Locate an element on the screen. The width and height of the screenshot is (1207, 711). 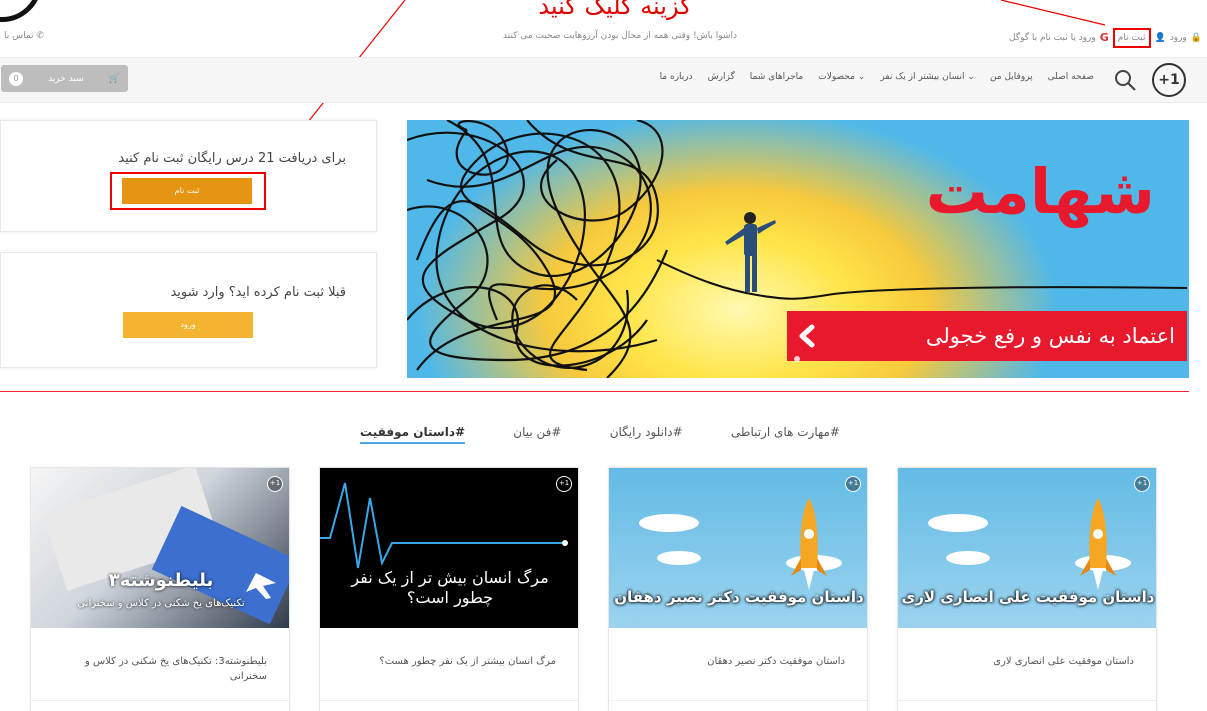
post-title: مرگ انسان بیشتر از یک نفر چطور هست؟ is located at coordinates (446, 661).